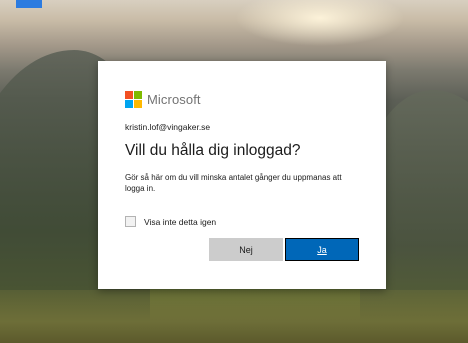 The image size is (468, 343). Describe the element at coordinates (174, 99) in the screenshot. I see `brand-name: Microsoft` at that location.